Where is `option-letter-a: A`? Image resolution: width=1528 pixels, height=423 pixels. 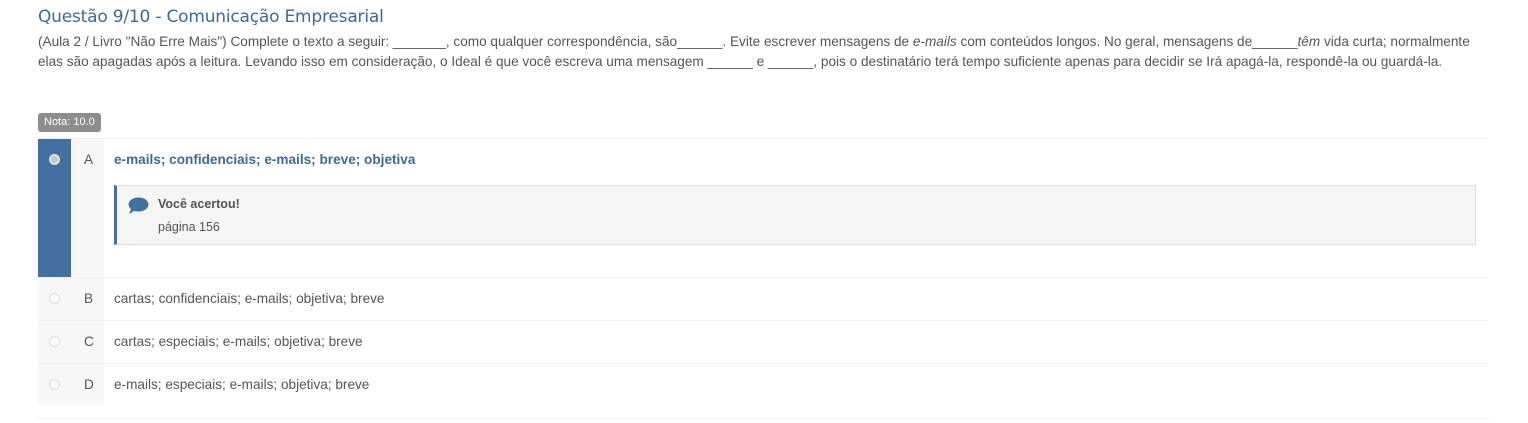
option-letter-a: A is located at coordinates (89, 159).